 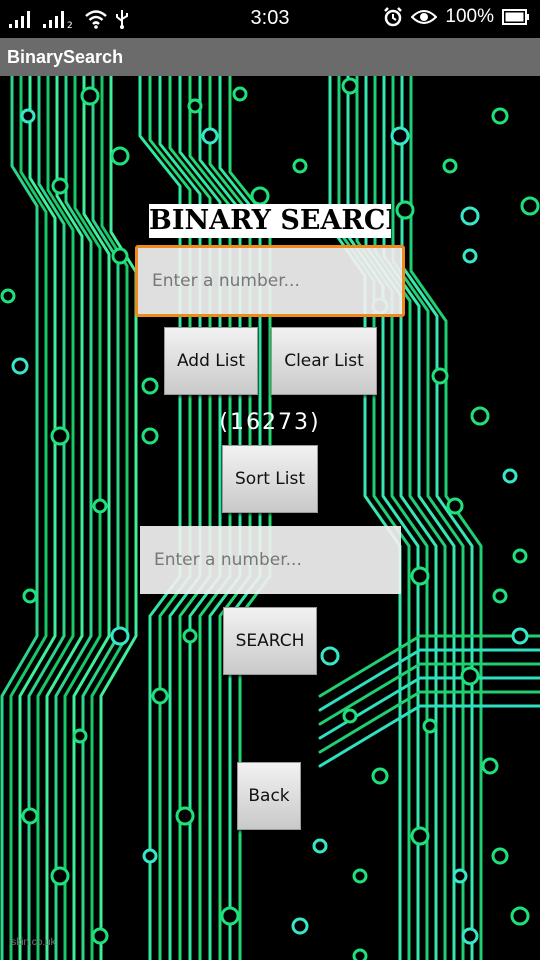 What do you see at coordinates (270, 422) in the screenshot?
I see `list-display: (16273)` at bounding box center [270, 422].